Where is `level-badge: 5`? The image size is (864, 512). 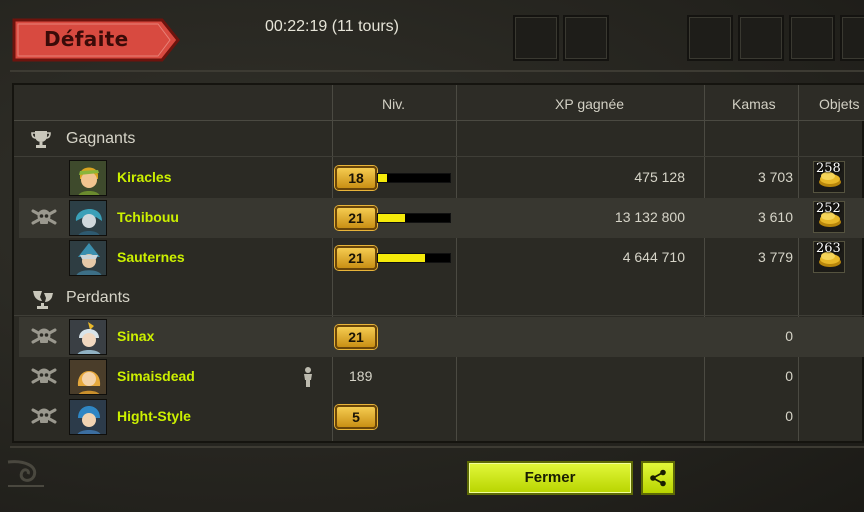
level-badge: 5 is located at coordinates (356, 417).